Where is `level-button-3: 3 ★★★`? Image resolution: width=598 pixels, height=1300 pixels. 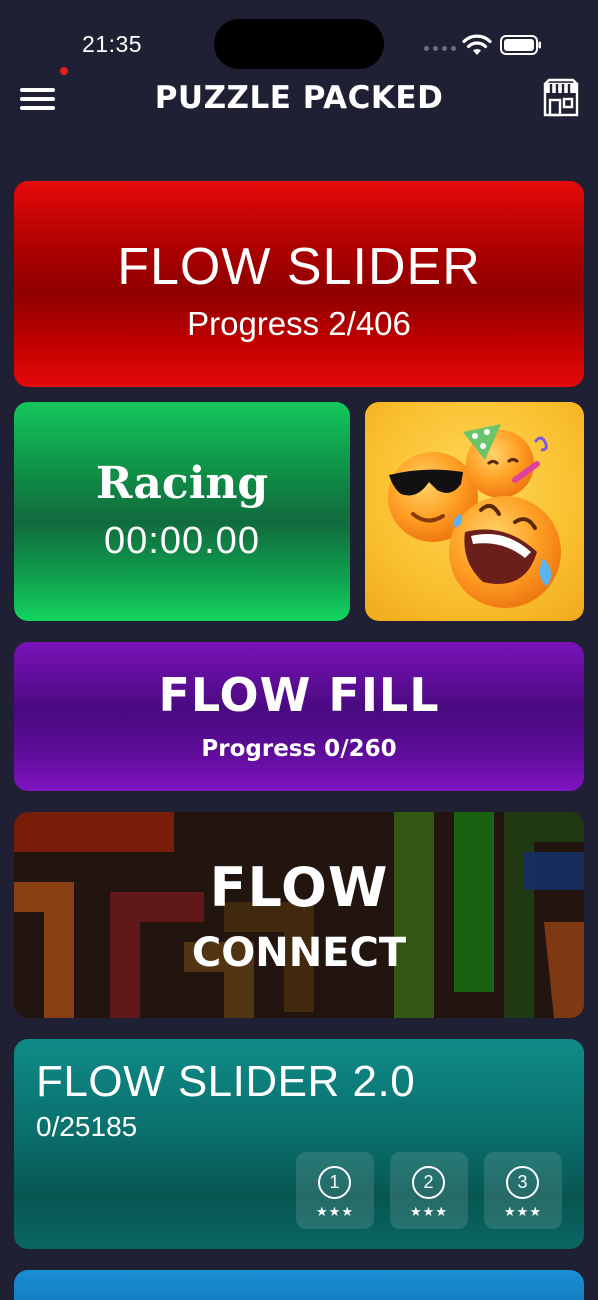
level-button-3: 3 ★★★ is located at coordinates (523, 1190).